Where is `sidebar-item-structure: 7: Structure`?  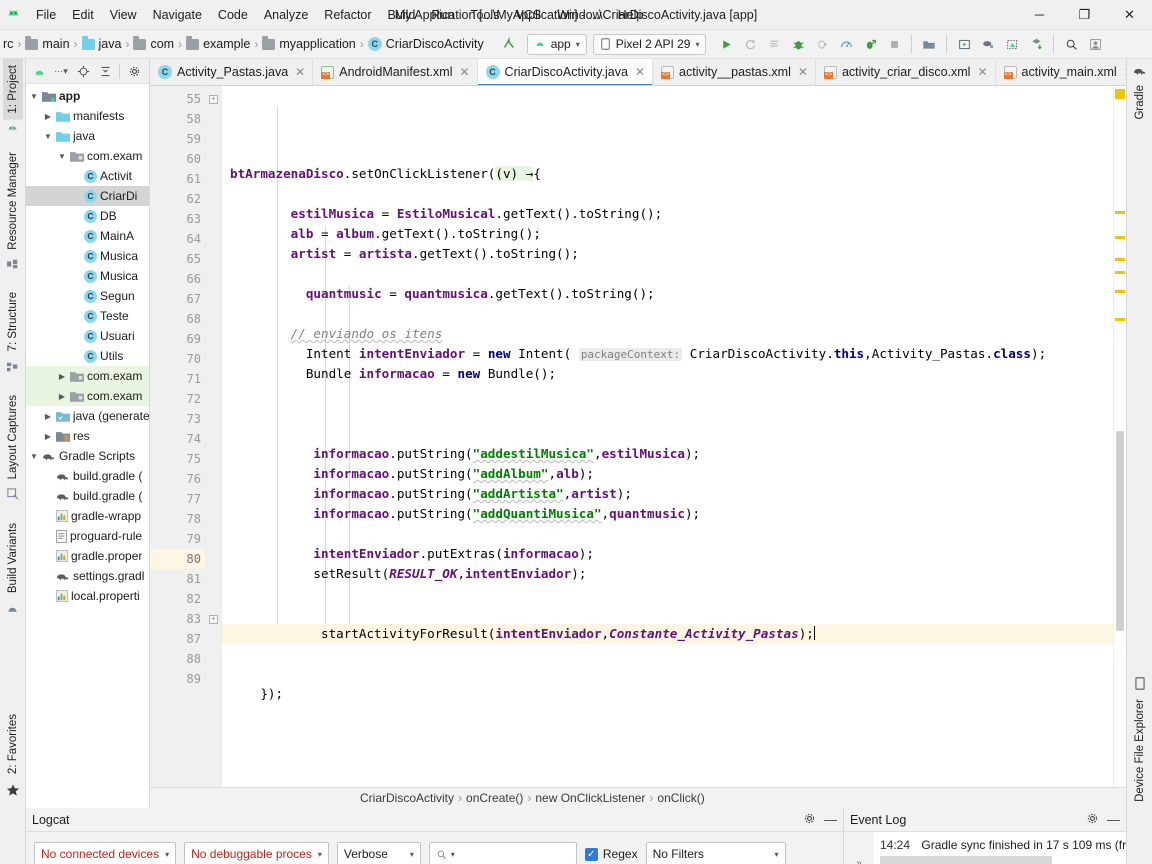
sidebar-item-structure: 7: Structure is located at coordinates (13, 321).